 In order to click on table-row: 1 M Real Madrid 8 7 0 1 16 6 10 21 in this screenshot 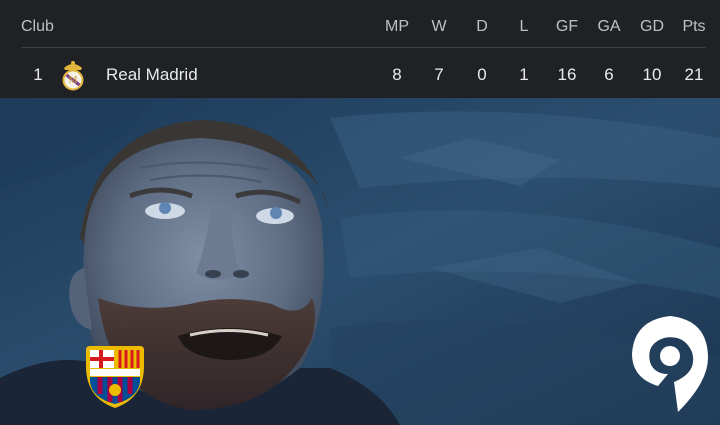, I will do `click(360, 74)`.